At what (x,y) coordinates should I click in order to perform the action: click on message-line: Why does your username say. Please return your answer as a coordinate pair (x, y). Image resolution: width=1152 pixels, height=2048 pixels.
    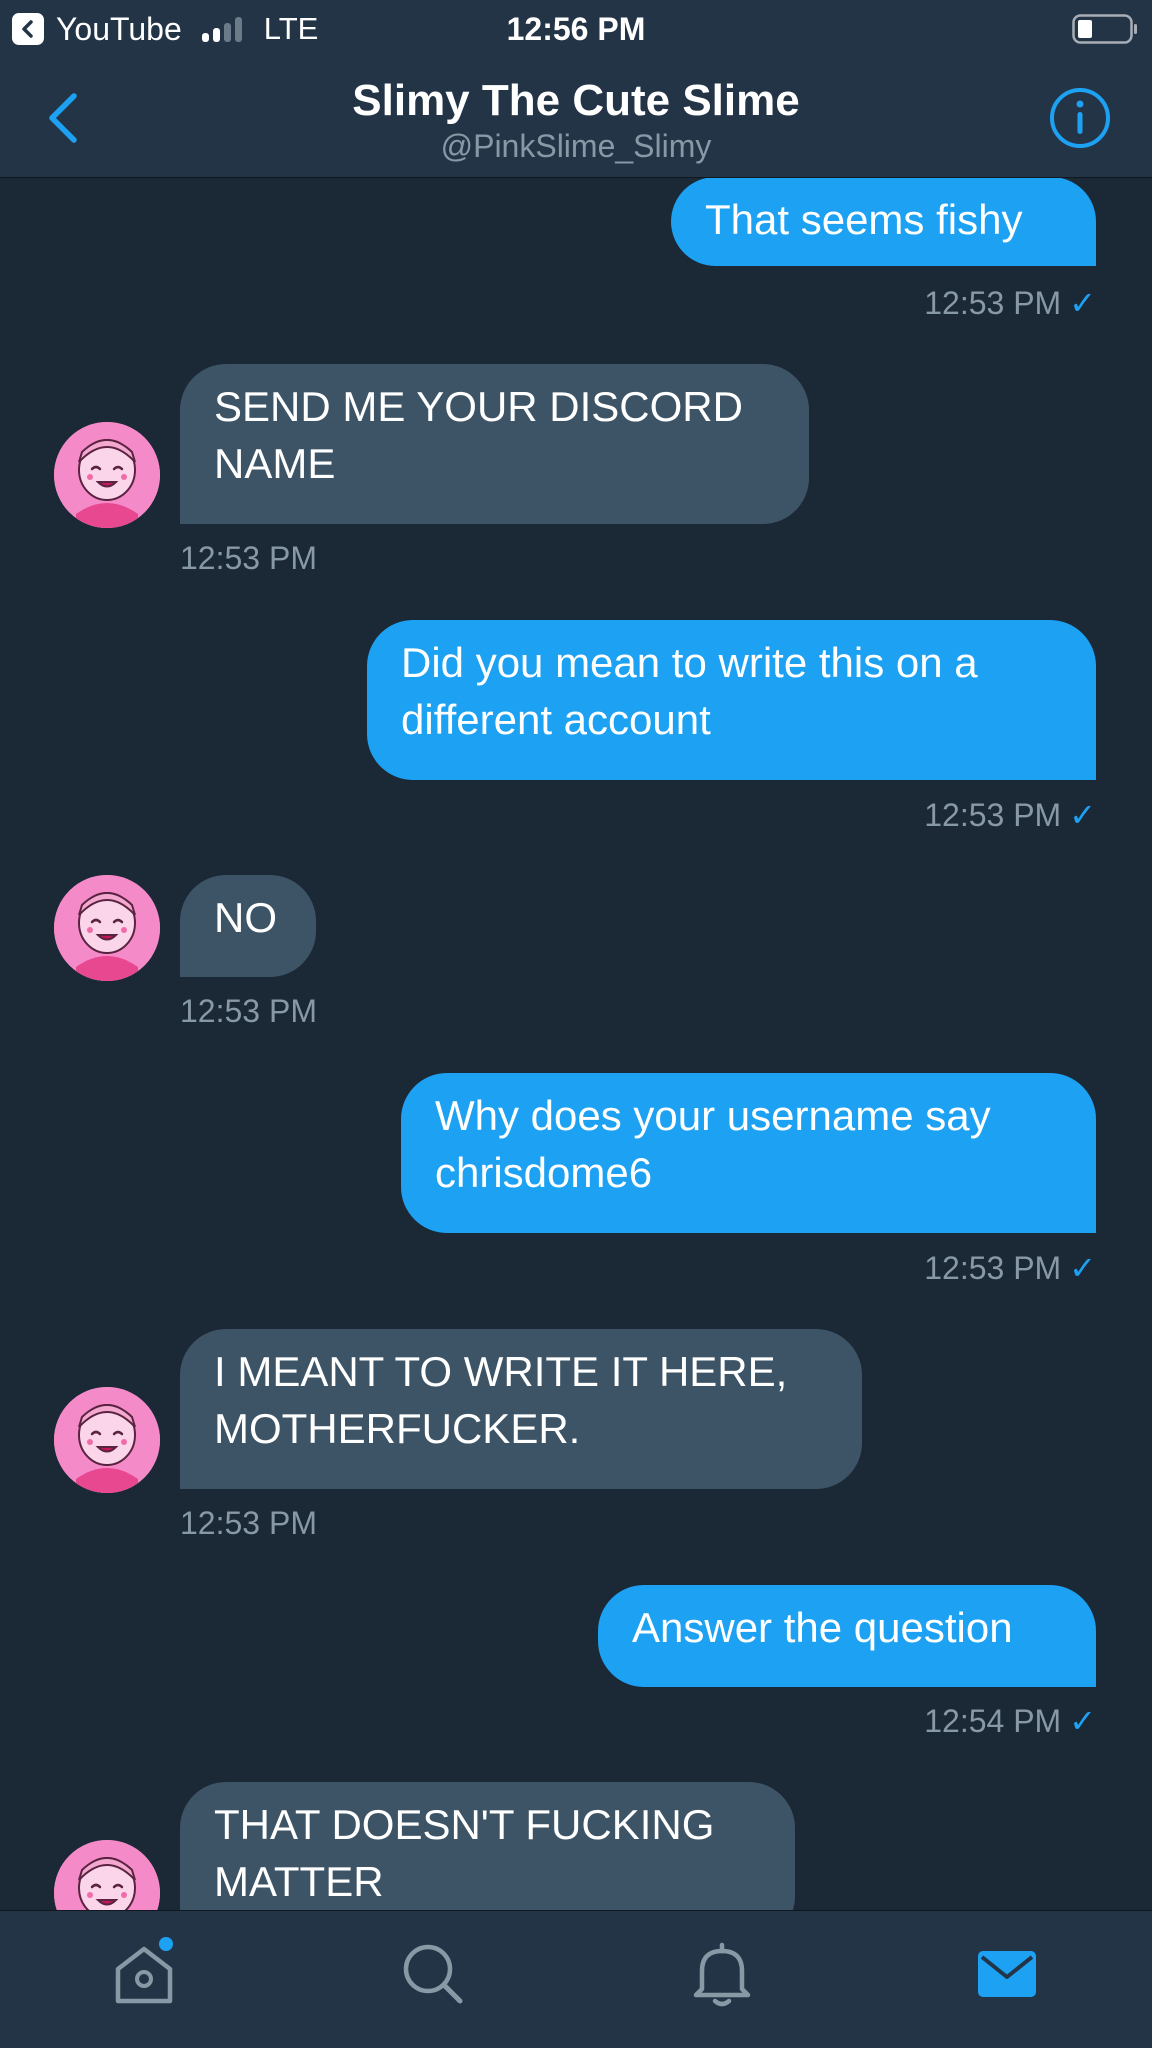
    Looking at the image, I should click on (713, 1115).